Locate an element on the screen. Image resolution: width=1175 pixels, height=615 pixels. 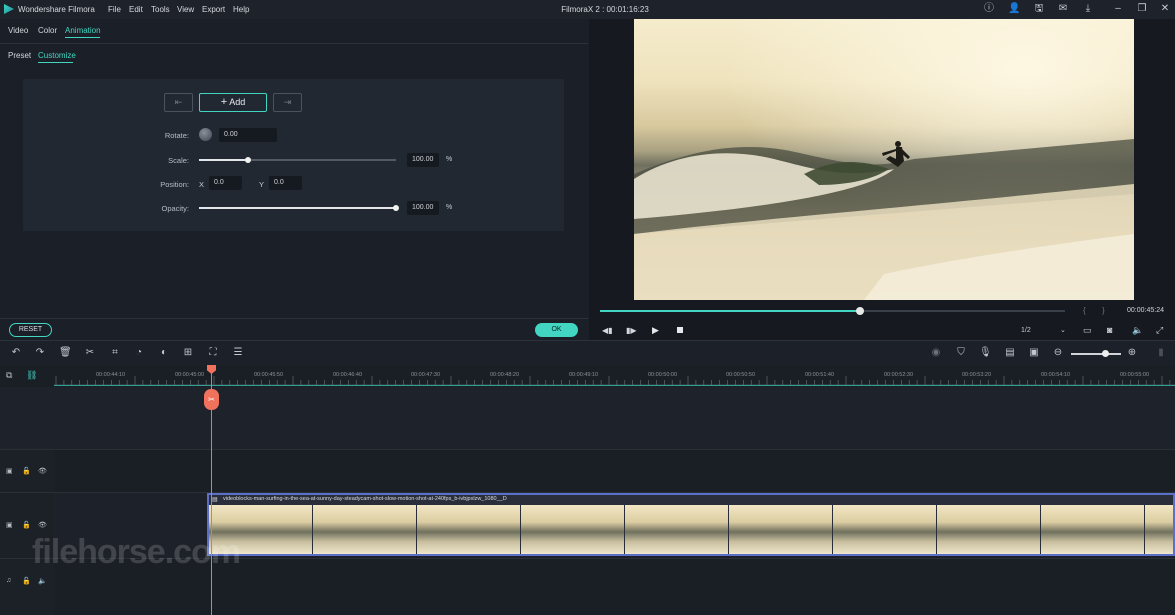
info-icon: ⓘ is located at coordinates (989, 9).